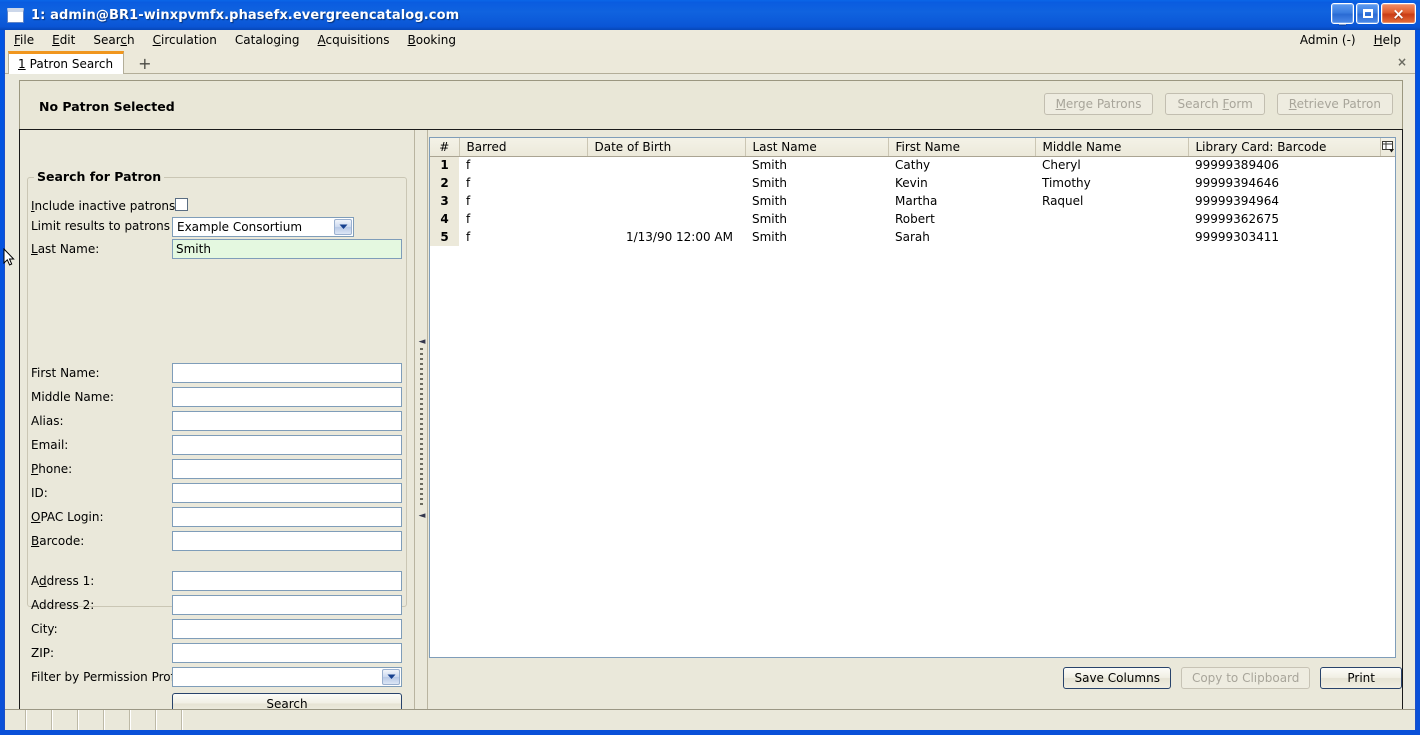 The height and width of the screenshot is (735, 1420). Describe the element at coordinates (1361, 678) in the screenshot. I see `print-button: Print` at that location.